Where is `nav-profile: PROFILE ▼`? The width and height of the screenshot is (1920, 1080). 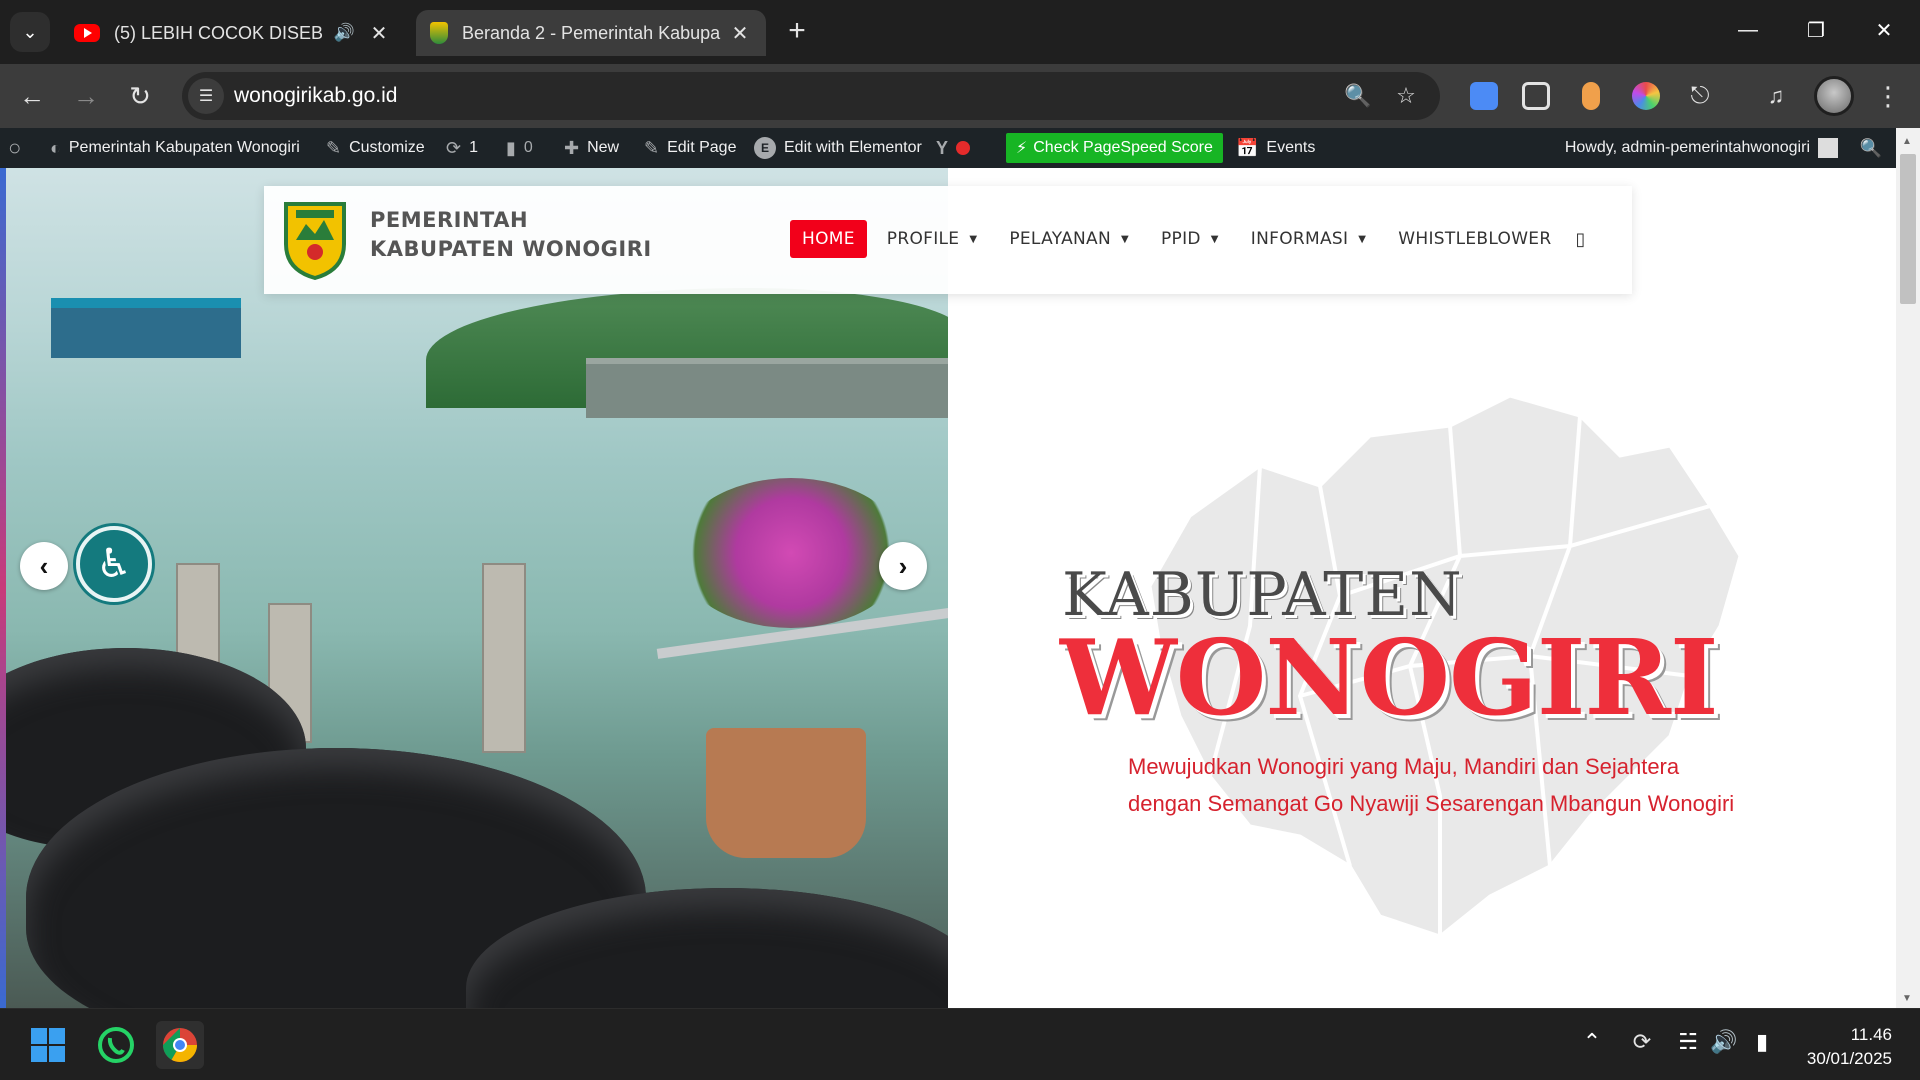
nav-profile: PROFILE ▼ is located at coordinates (932, 239).